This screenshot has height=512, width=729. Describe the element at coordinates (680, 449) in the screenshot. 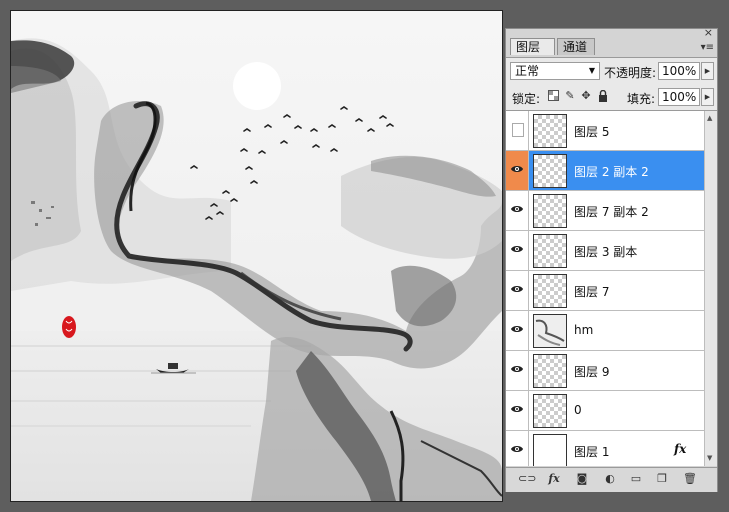

I see `layer-fx-icon: fx` at that location.